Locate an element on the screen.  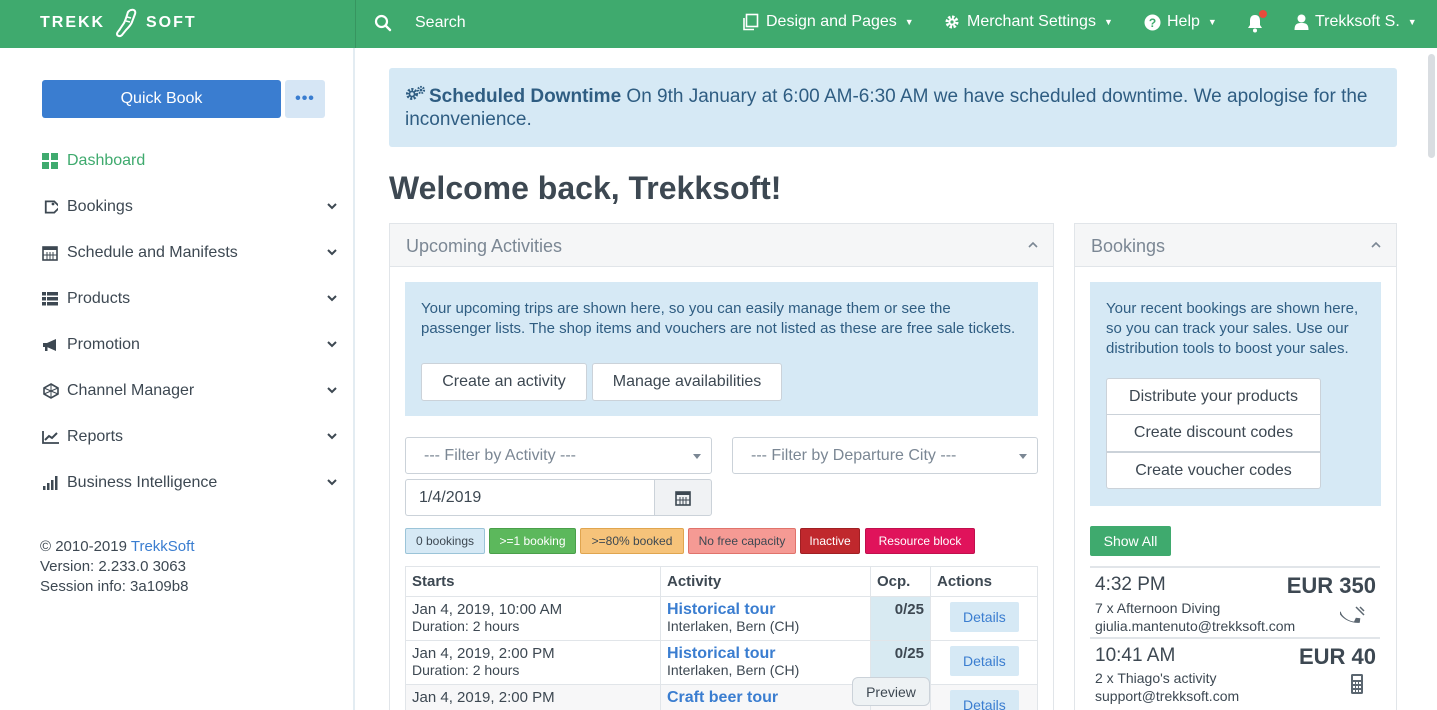
sidebar-item-schedule: Schedule and Manifests is located at coordinates (190, 253).